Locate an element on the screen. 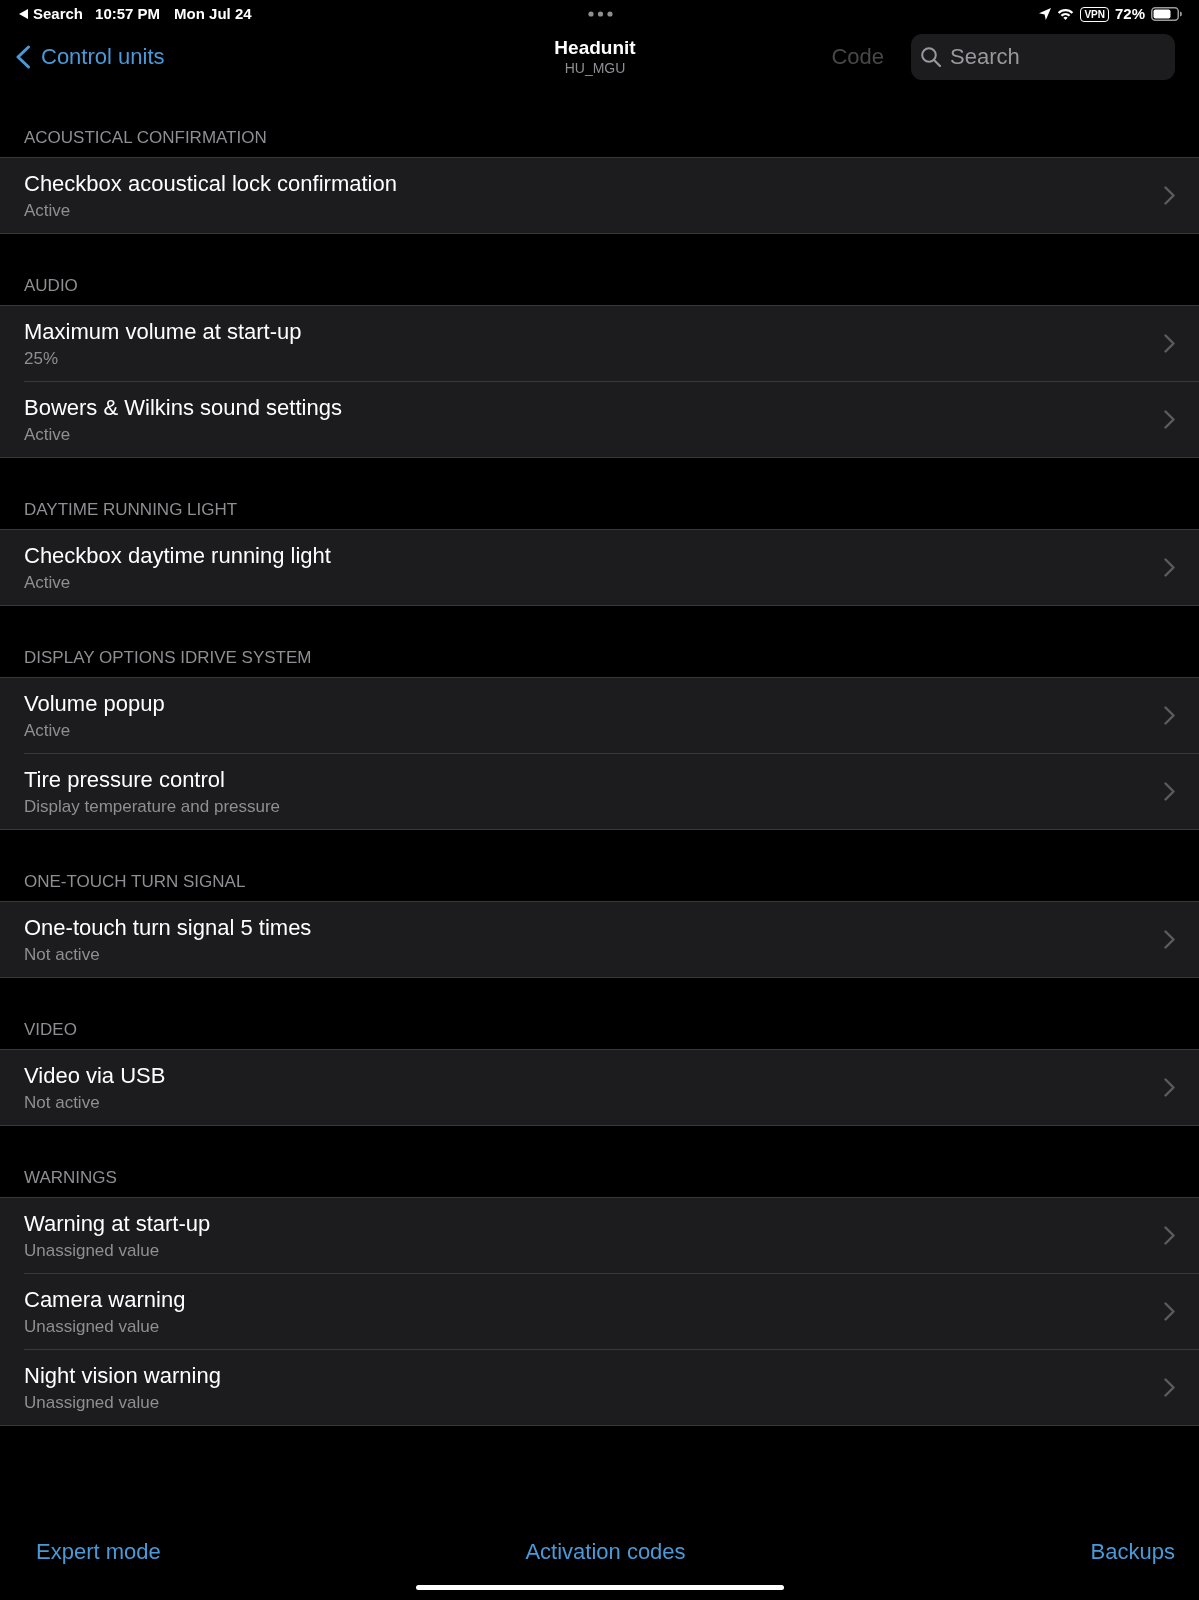 This screenshot has height=1600, width=1199. page-title: Headunit is located at coordinates (595, 48).